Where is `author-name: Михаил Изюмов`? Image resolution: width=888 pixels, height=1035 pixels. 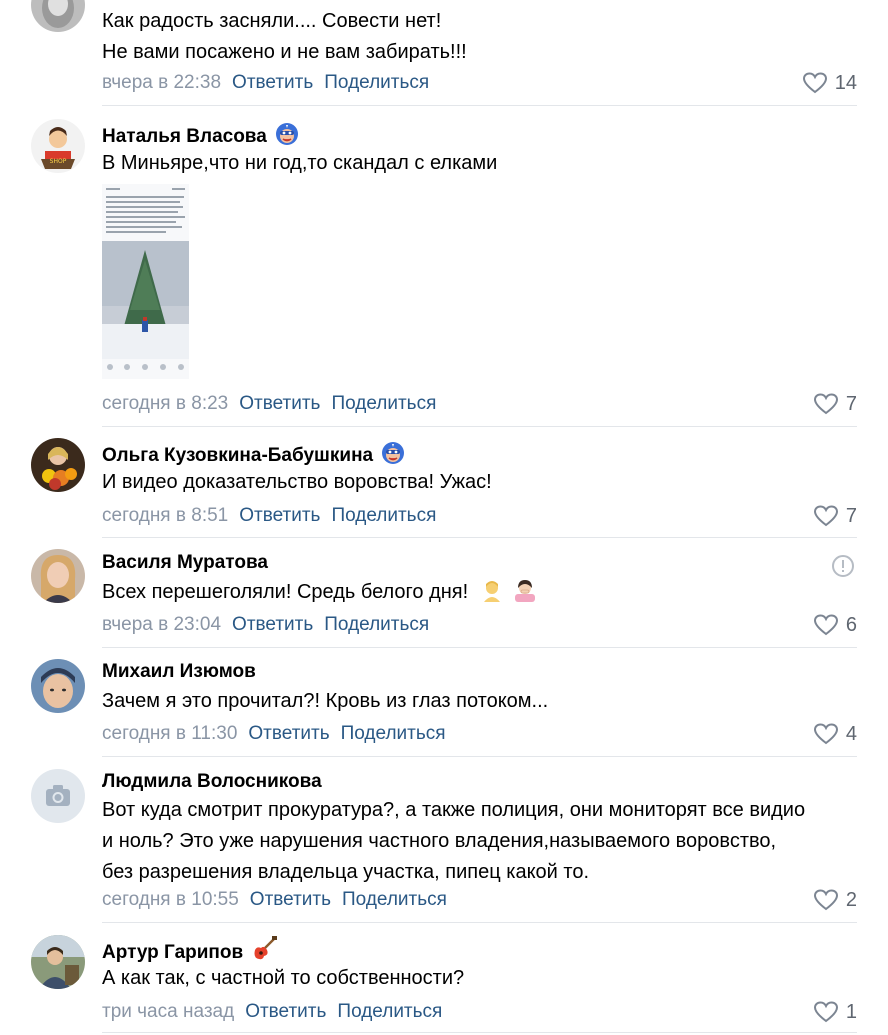
author-name: Михаил Изюмов is located at coordinates (179, 671).